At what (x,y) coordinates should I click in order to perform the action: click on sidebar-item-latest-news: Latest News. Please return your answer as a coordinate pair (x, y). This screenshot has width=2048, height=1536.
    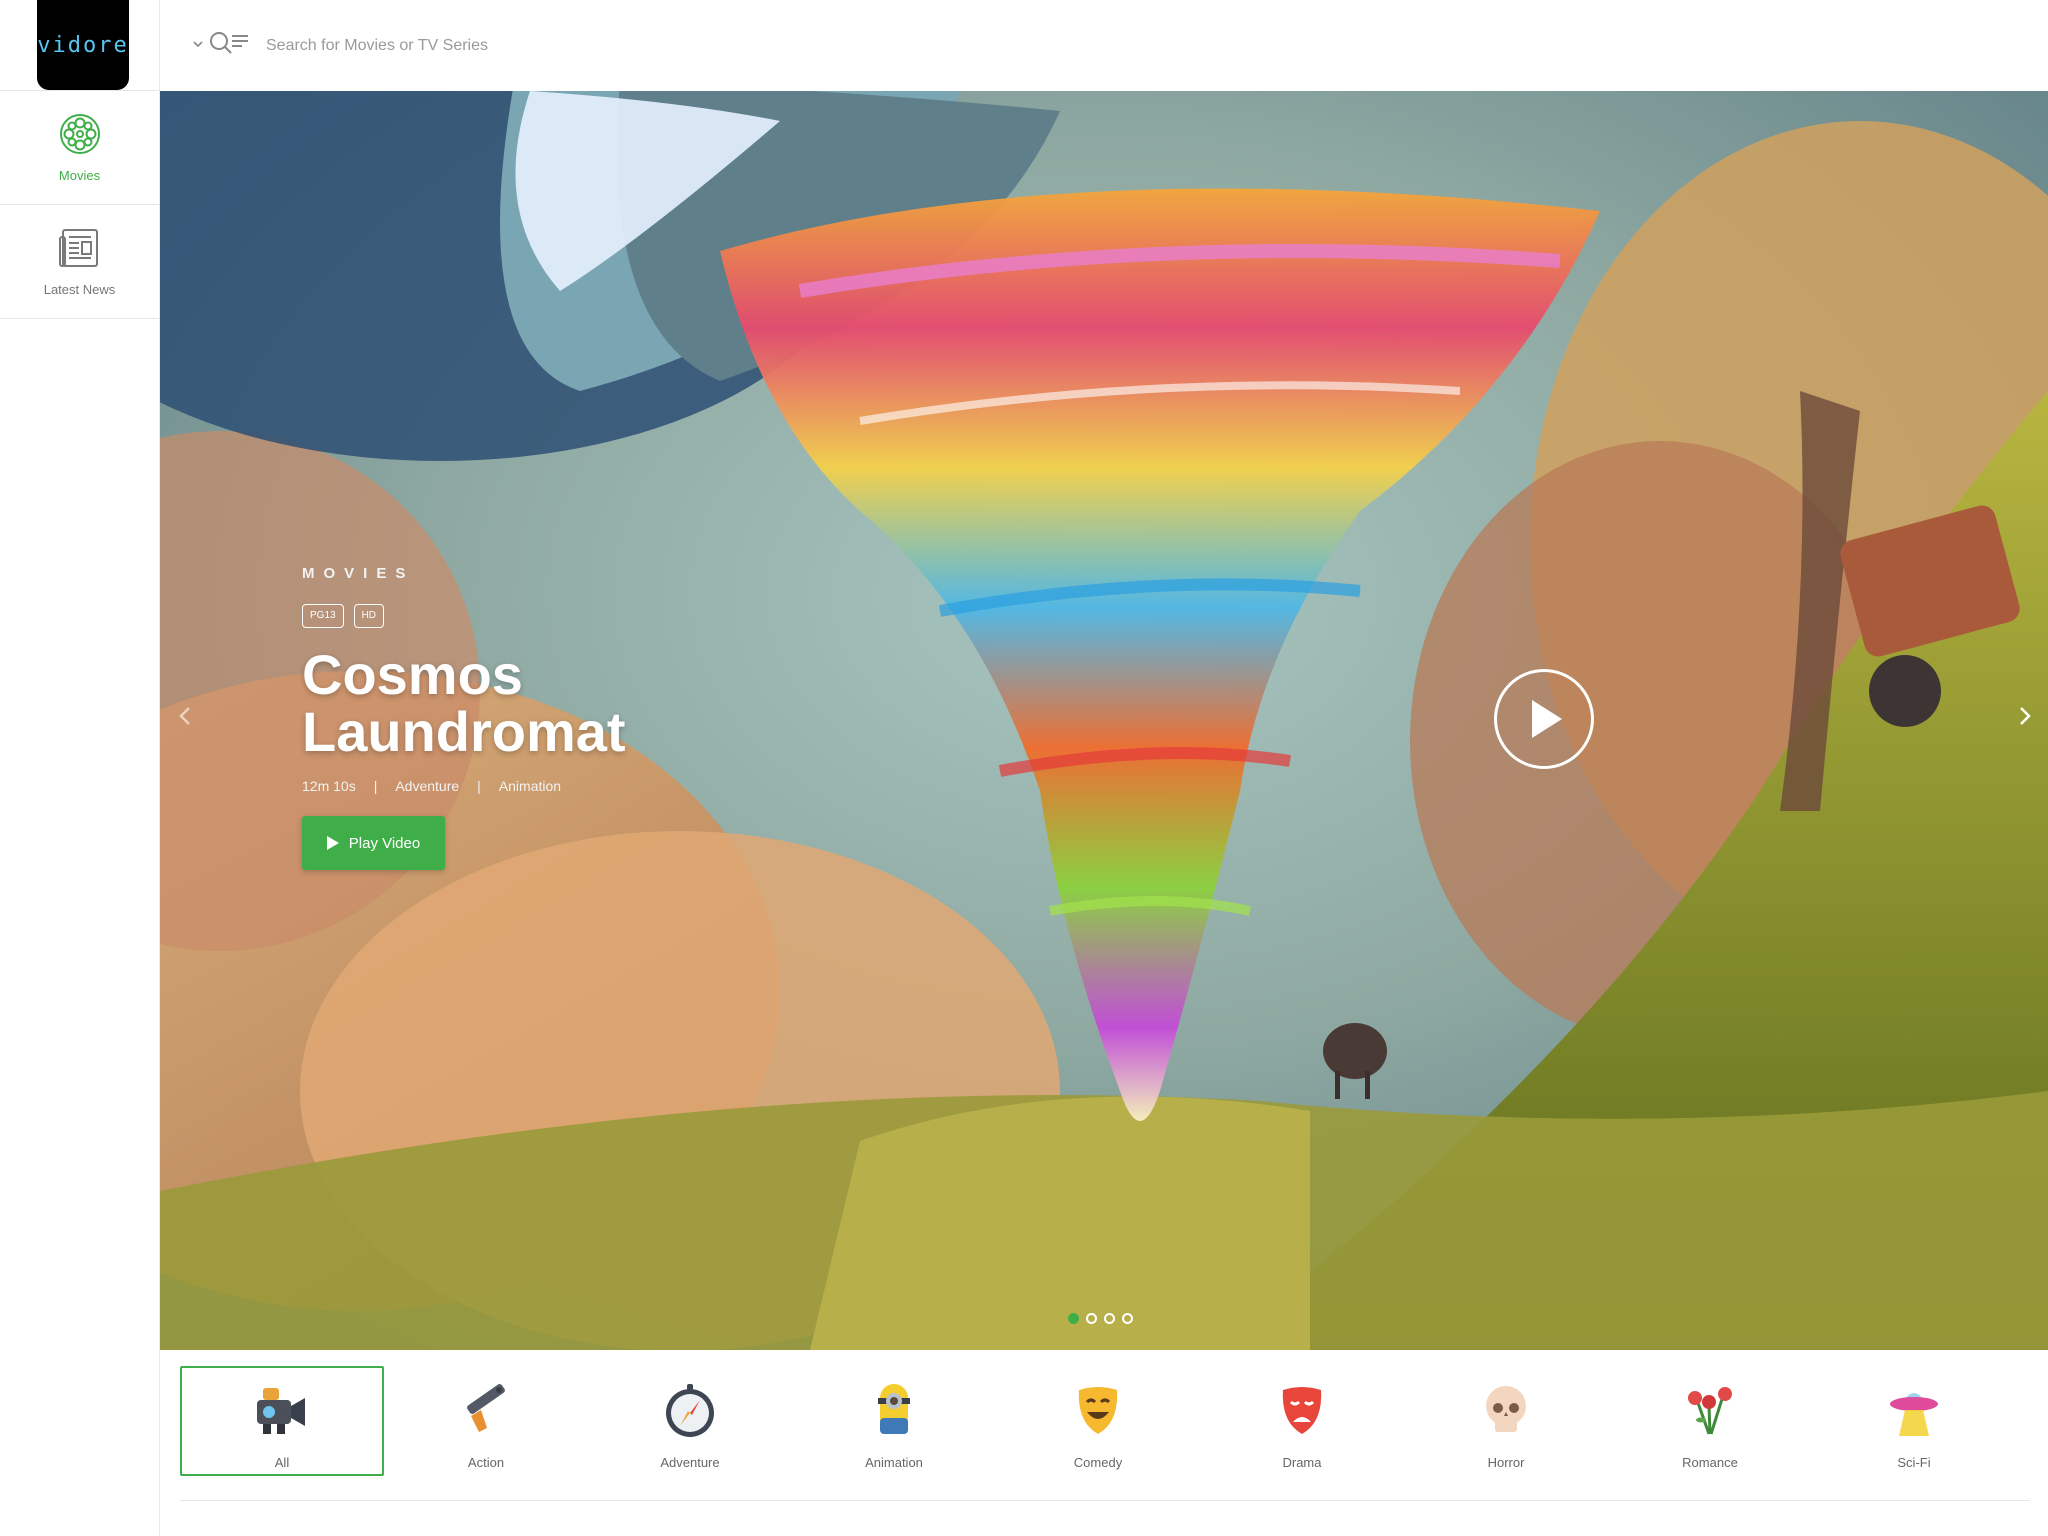
    Looking at the image, I should click on (79, 262).